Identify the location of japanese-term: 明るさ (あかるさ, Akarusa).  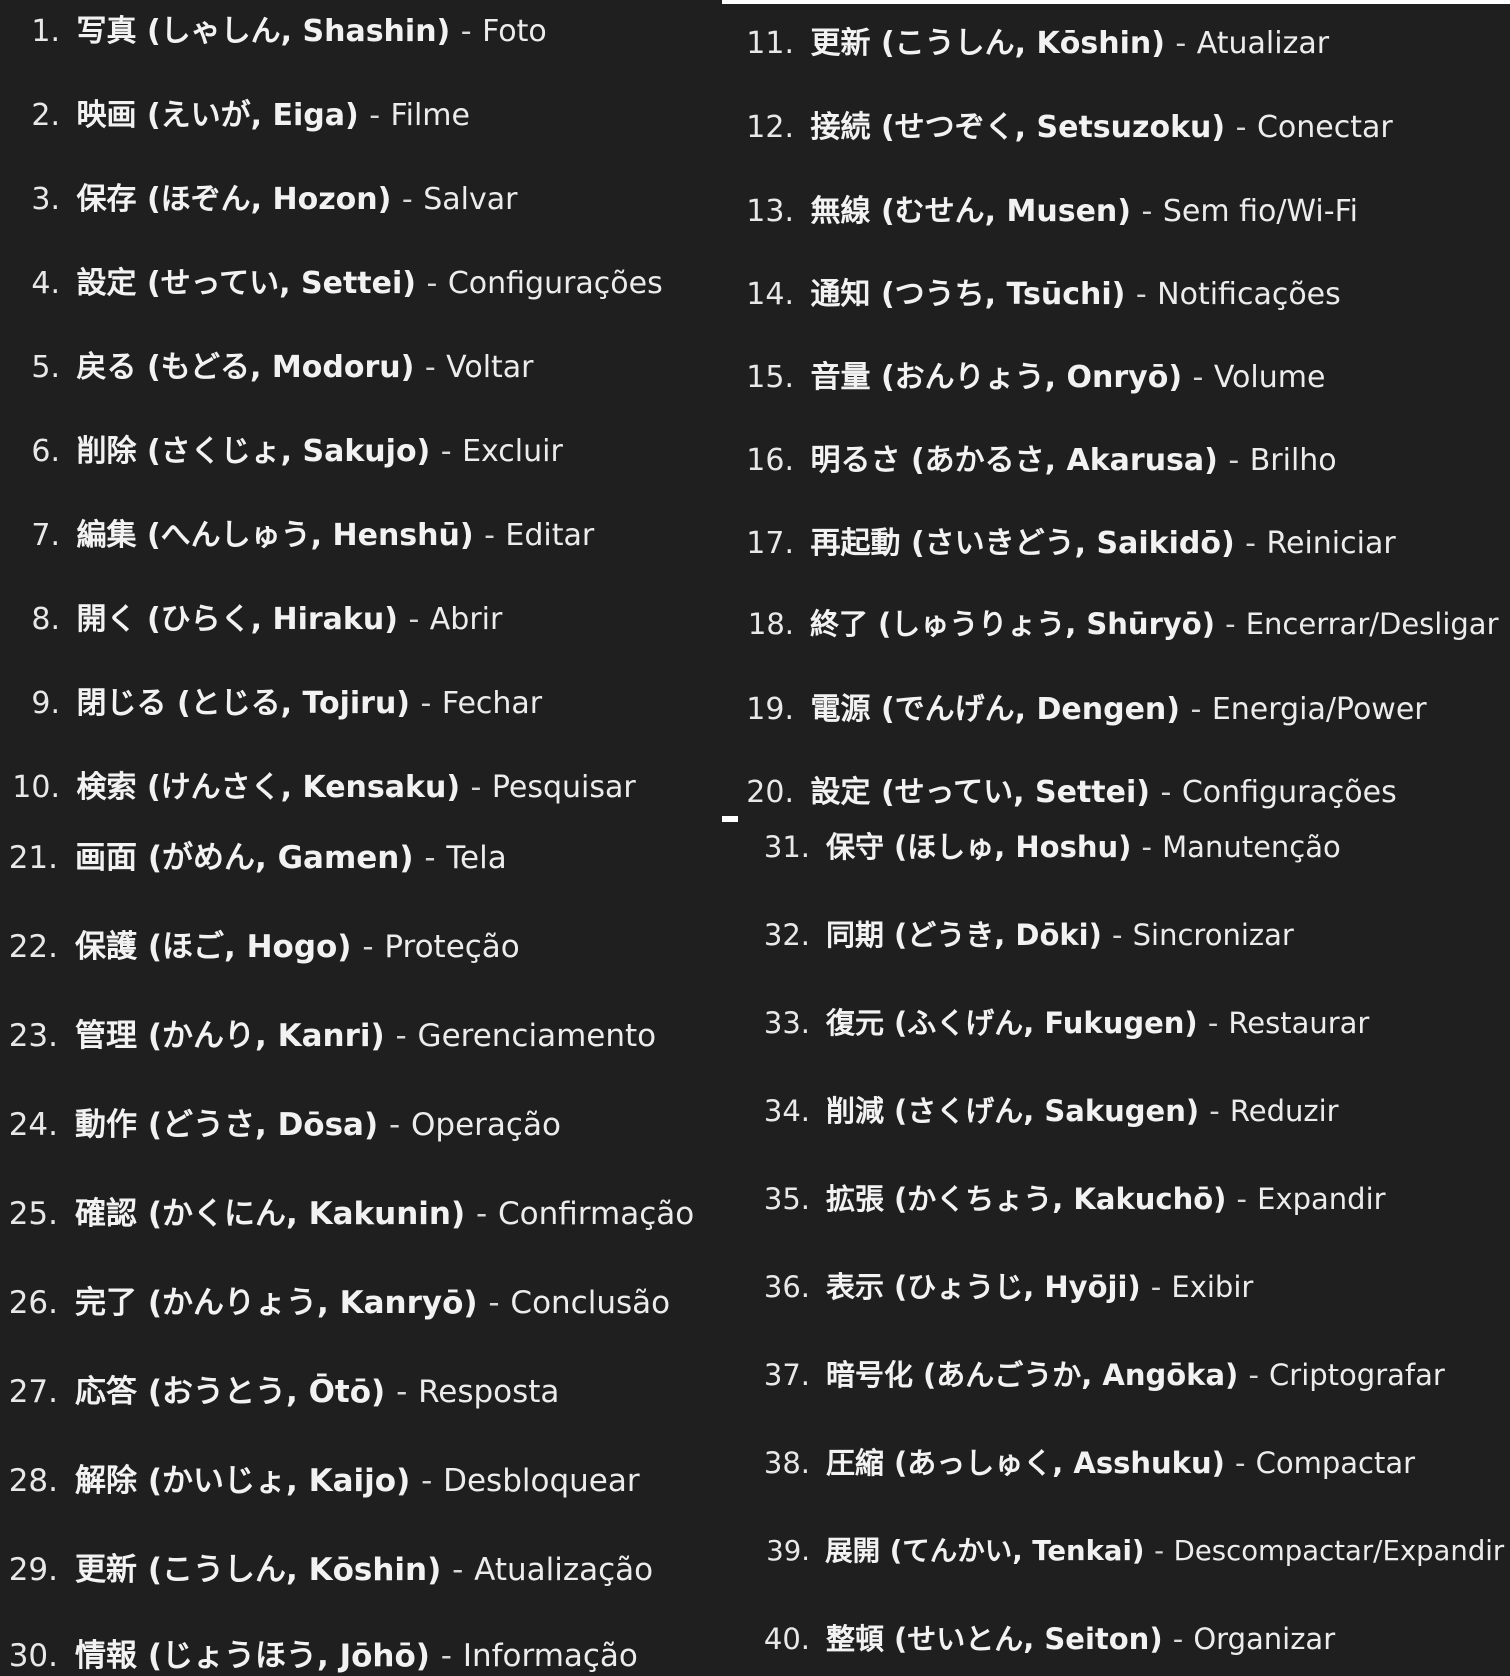
(1014, 460).